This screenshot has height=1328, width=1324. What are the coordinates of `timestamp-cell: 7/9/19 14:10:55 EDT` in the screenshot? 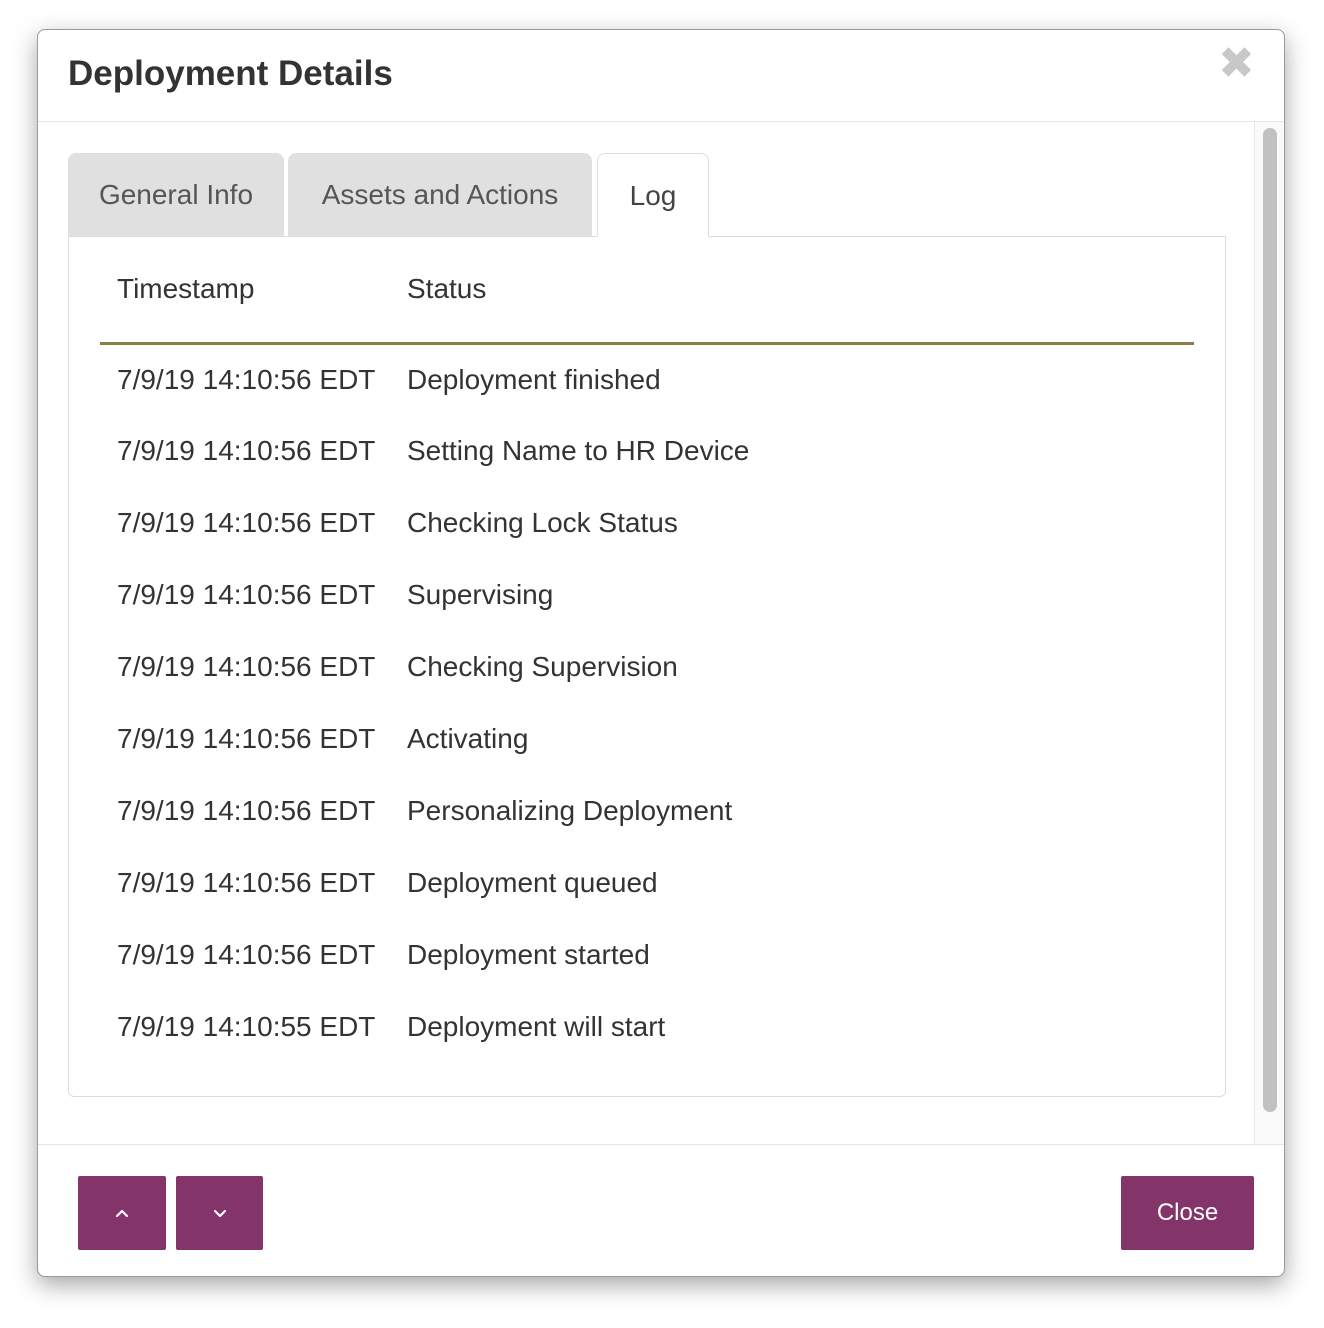 It's located at (246, 1026).